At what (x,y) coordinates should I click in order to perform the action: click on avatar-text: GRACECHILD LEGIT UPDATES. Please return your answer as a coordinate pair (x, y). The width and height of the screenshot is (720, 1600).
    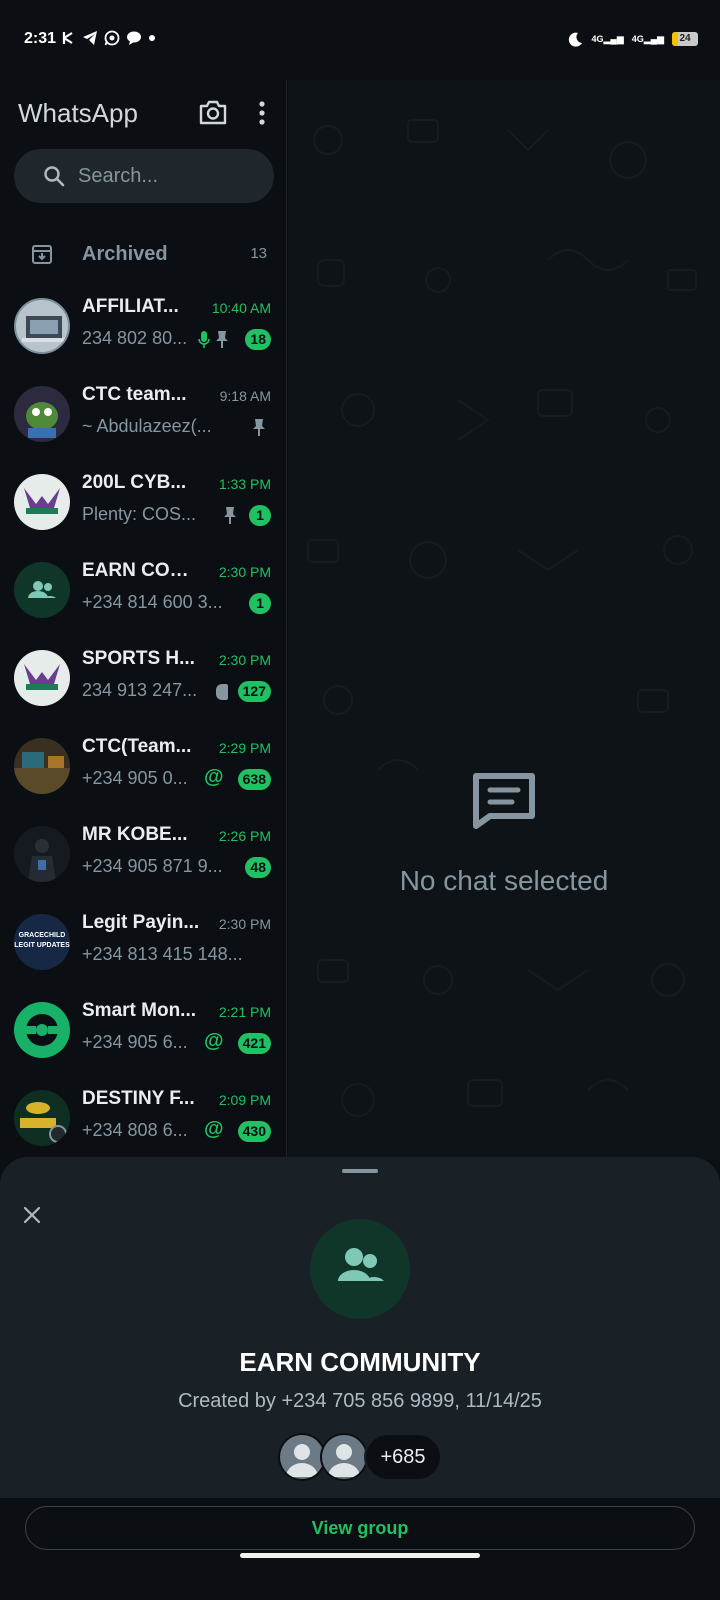
    Looking at the image, I should click on (42, 940).